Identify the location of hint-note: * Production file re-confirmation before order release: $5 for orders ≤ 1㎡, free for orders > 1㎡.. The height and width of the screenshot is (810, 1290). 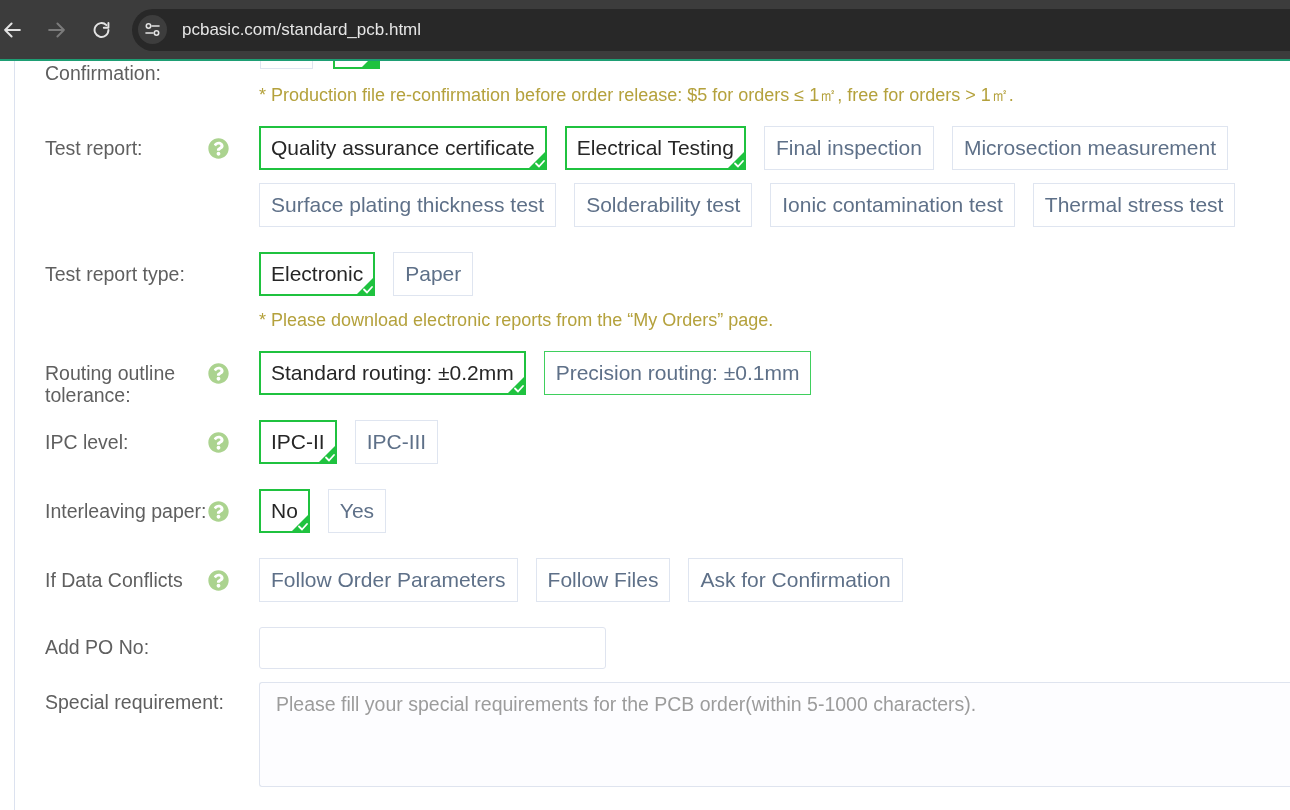
(636, 95).